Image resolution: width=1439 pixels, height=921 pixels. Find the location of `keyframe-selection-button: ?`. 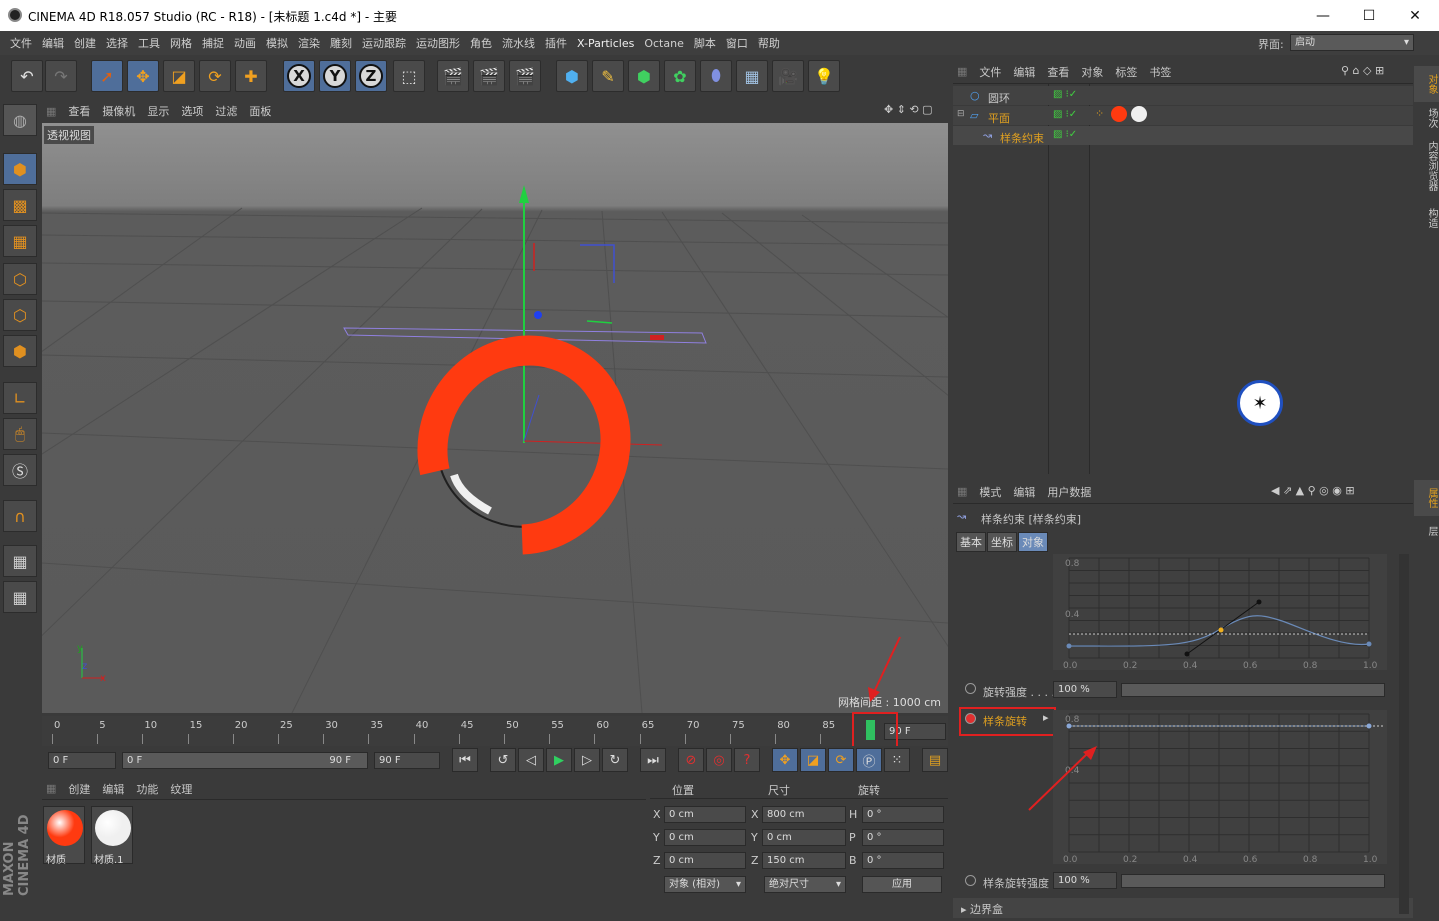

keyframe-selection-button: ? is located at coordinates (747, 760).